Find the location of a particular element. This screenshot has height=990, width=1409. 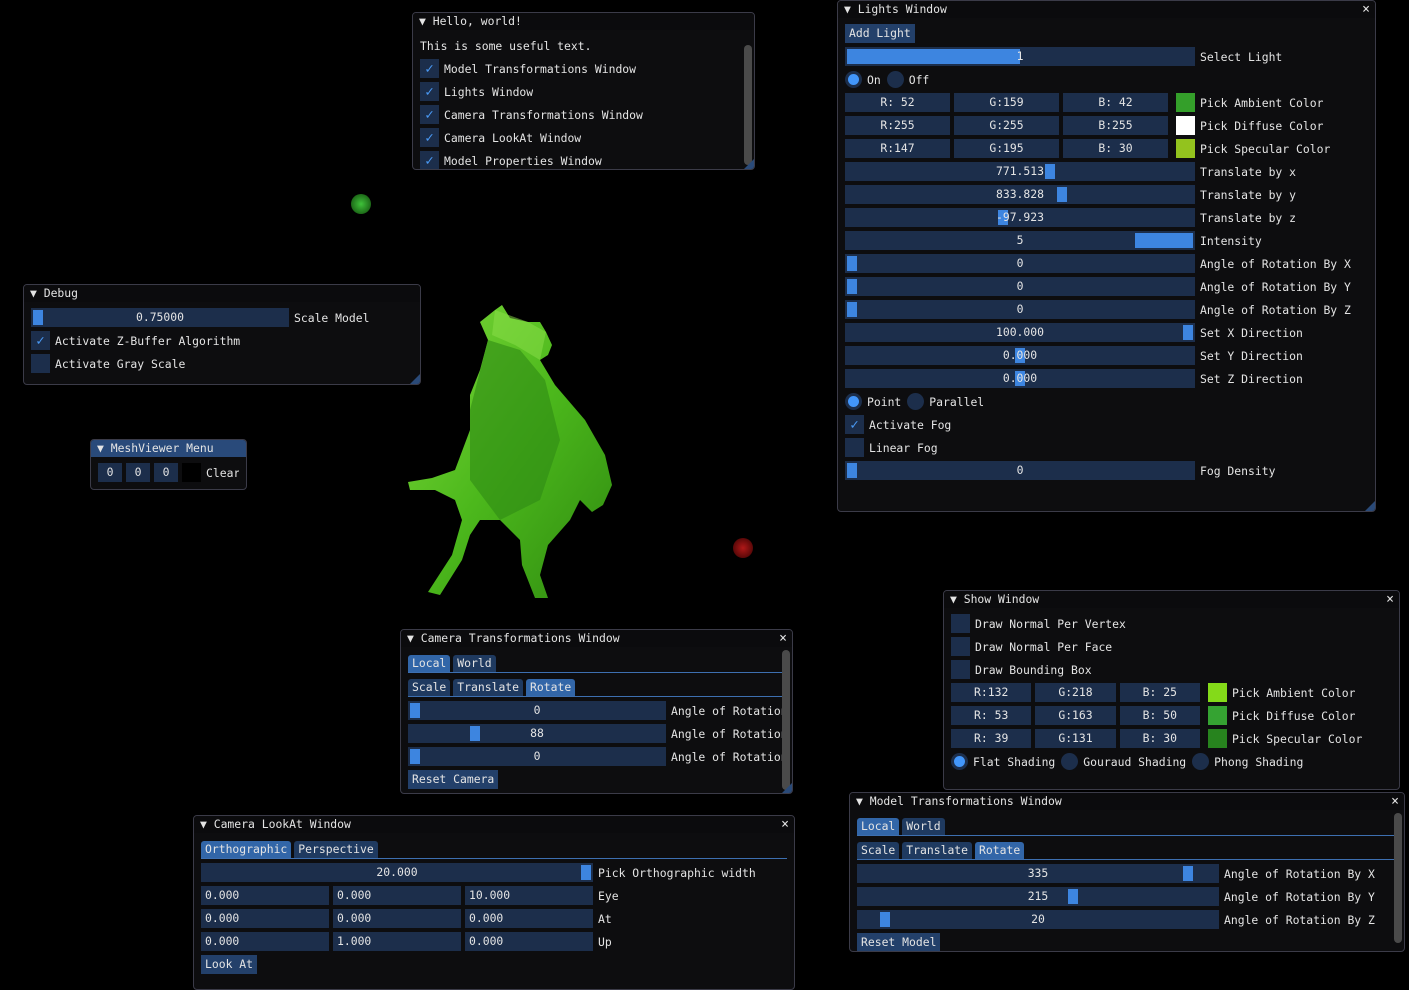

blue-channel-field: B:255 is located at coordinates (1115, 125).